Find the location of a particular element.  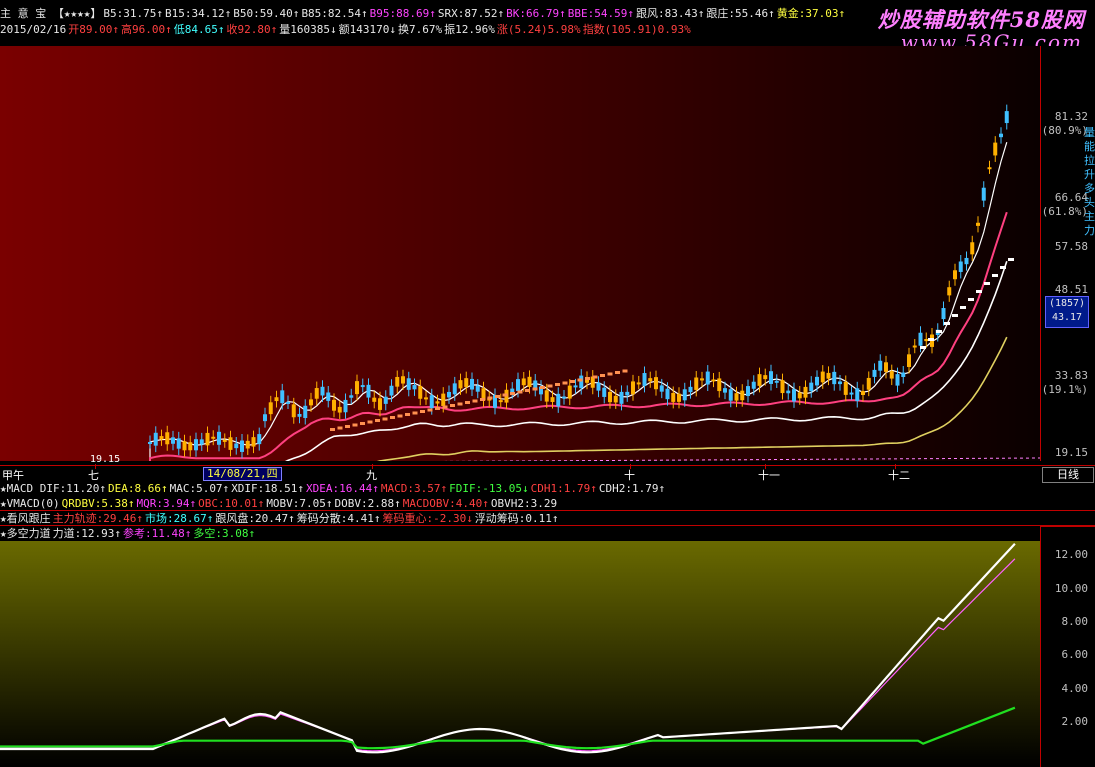

value-segment: 主力轨迹:29.46↑ is located at coordinates (97, 518).